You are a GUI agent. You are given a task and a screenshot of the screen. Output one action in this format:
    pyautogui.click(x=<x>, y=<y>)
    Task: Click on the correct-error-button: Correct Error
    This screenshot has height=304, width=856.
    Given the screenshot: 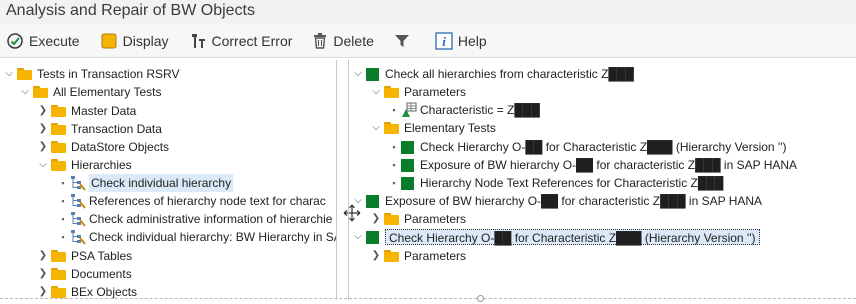 What is the action you would take?
    pyautogui.click(x=241, y=41)
    